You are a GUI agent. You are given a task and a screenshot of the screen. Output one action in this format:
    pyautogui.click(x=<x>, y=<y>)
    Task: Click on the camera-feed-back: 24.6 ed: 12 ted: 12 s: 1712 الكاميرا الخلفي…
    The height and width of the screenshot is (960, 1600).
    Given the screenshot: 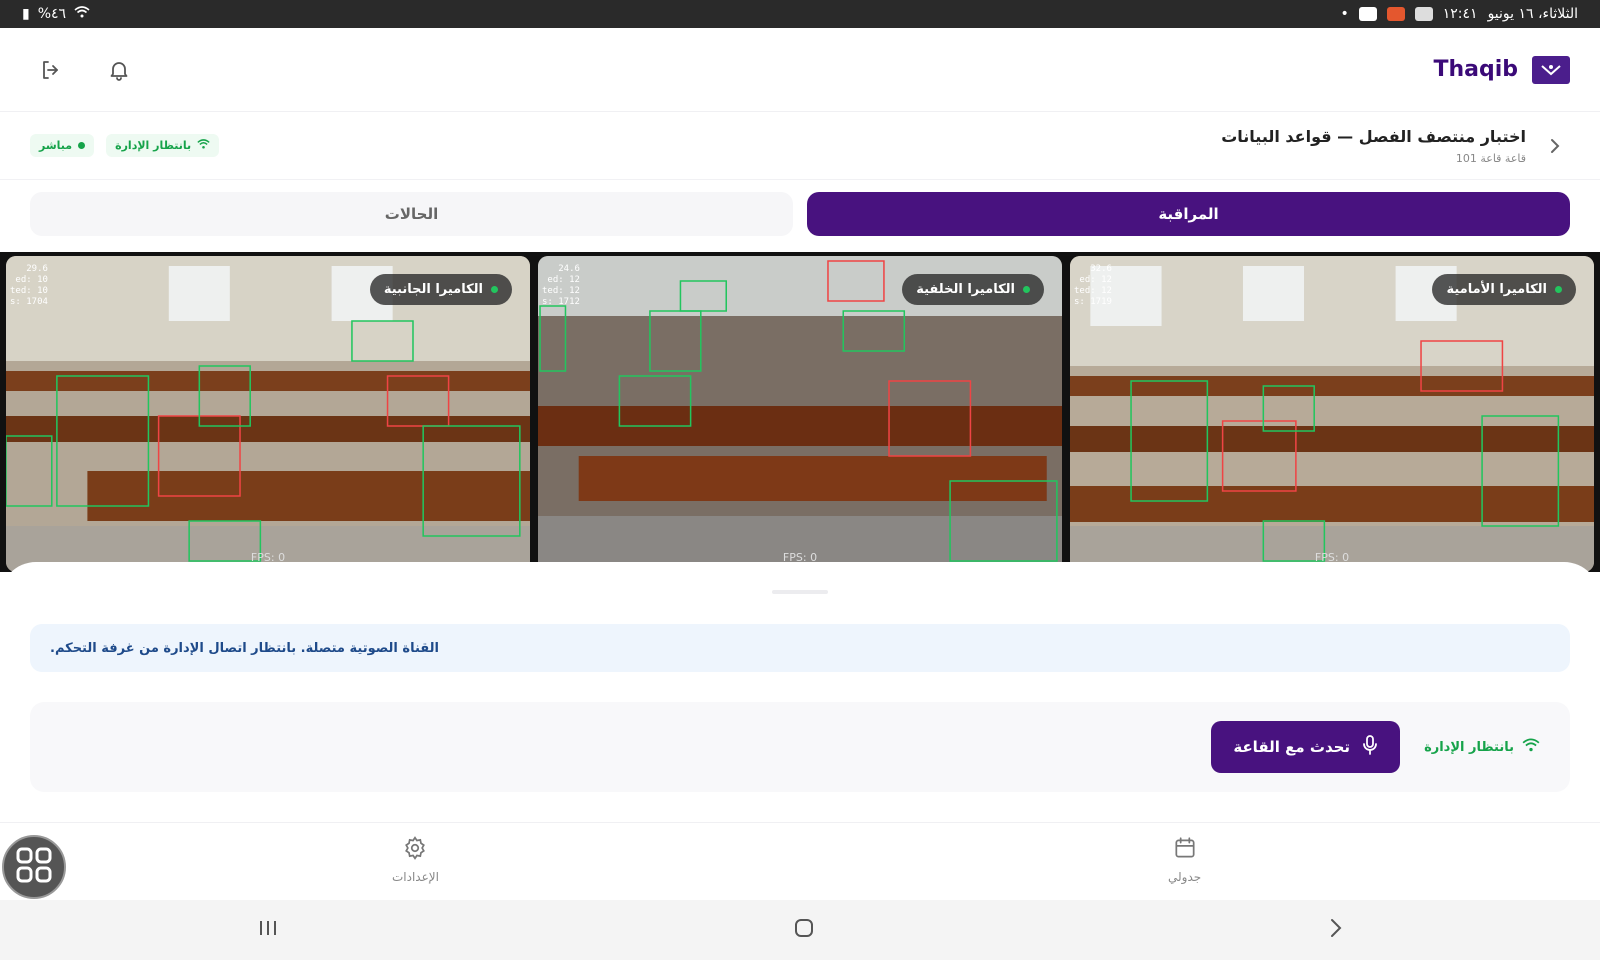 What is the action you would take?
    pyautogui.click(x=800, y=414)
    